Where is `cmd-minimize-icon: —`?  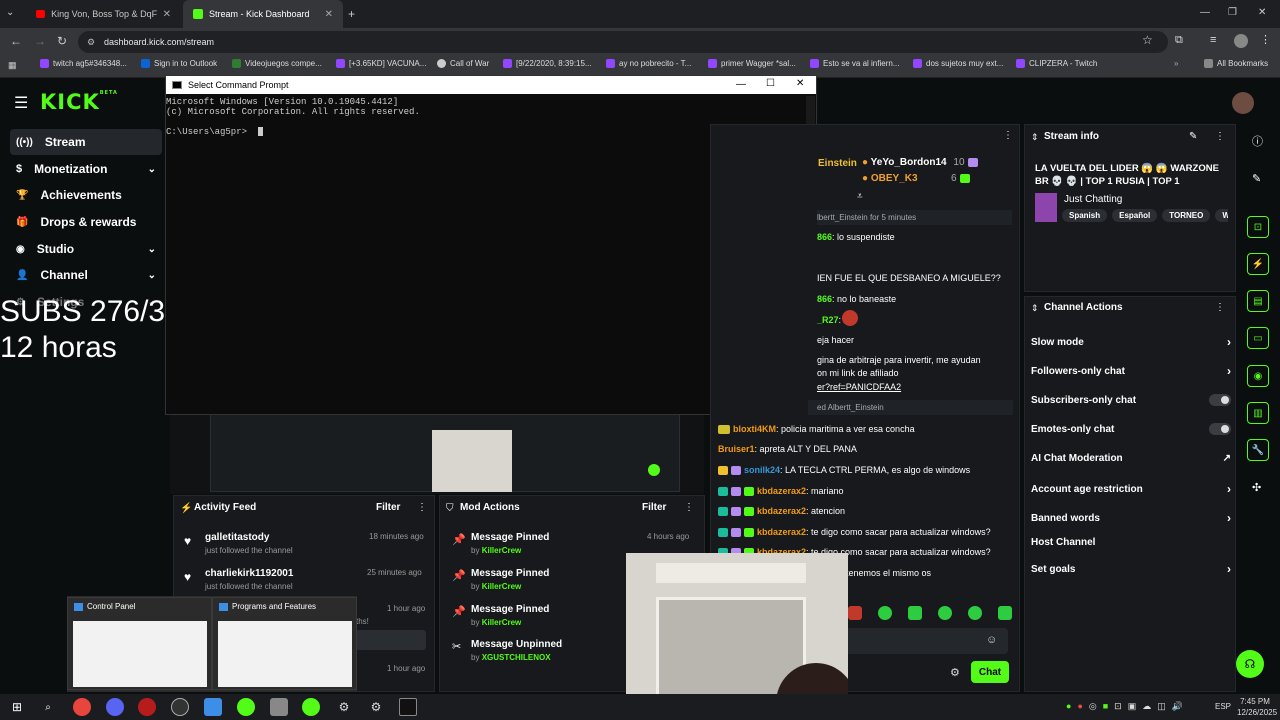 cmd-minimize-icon: — is located at coordinates (741, 84).